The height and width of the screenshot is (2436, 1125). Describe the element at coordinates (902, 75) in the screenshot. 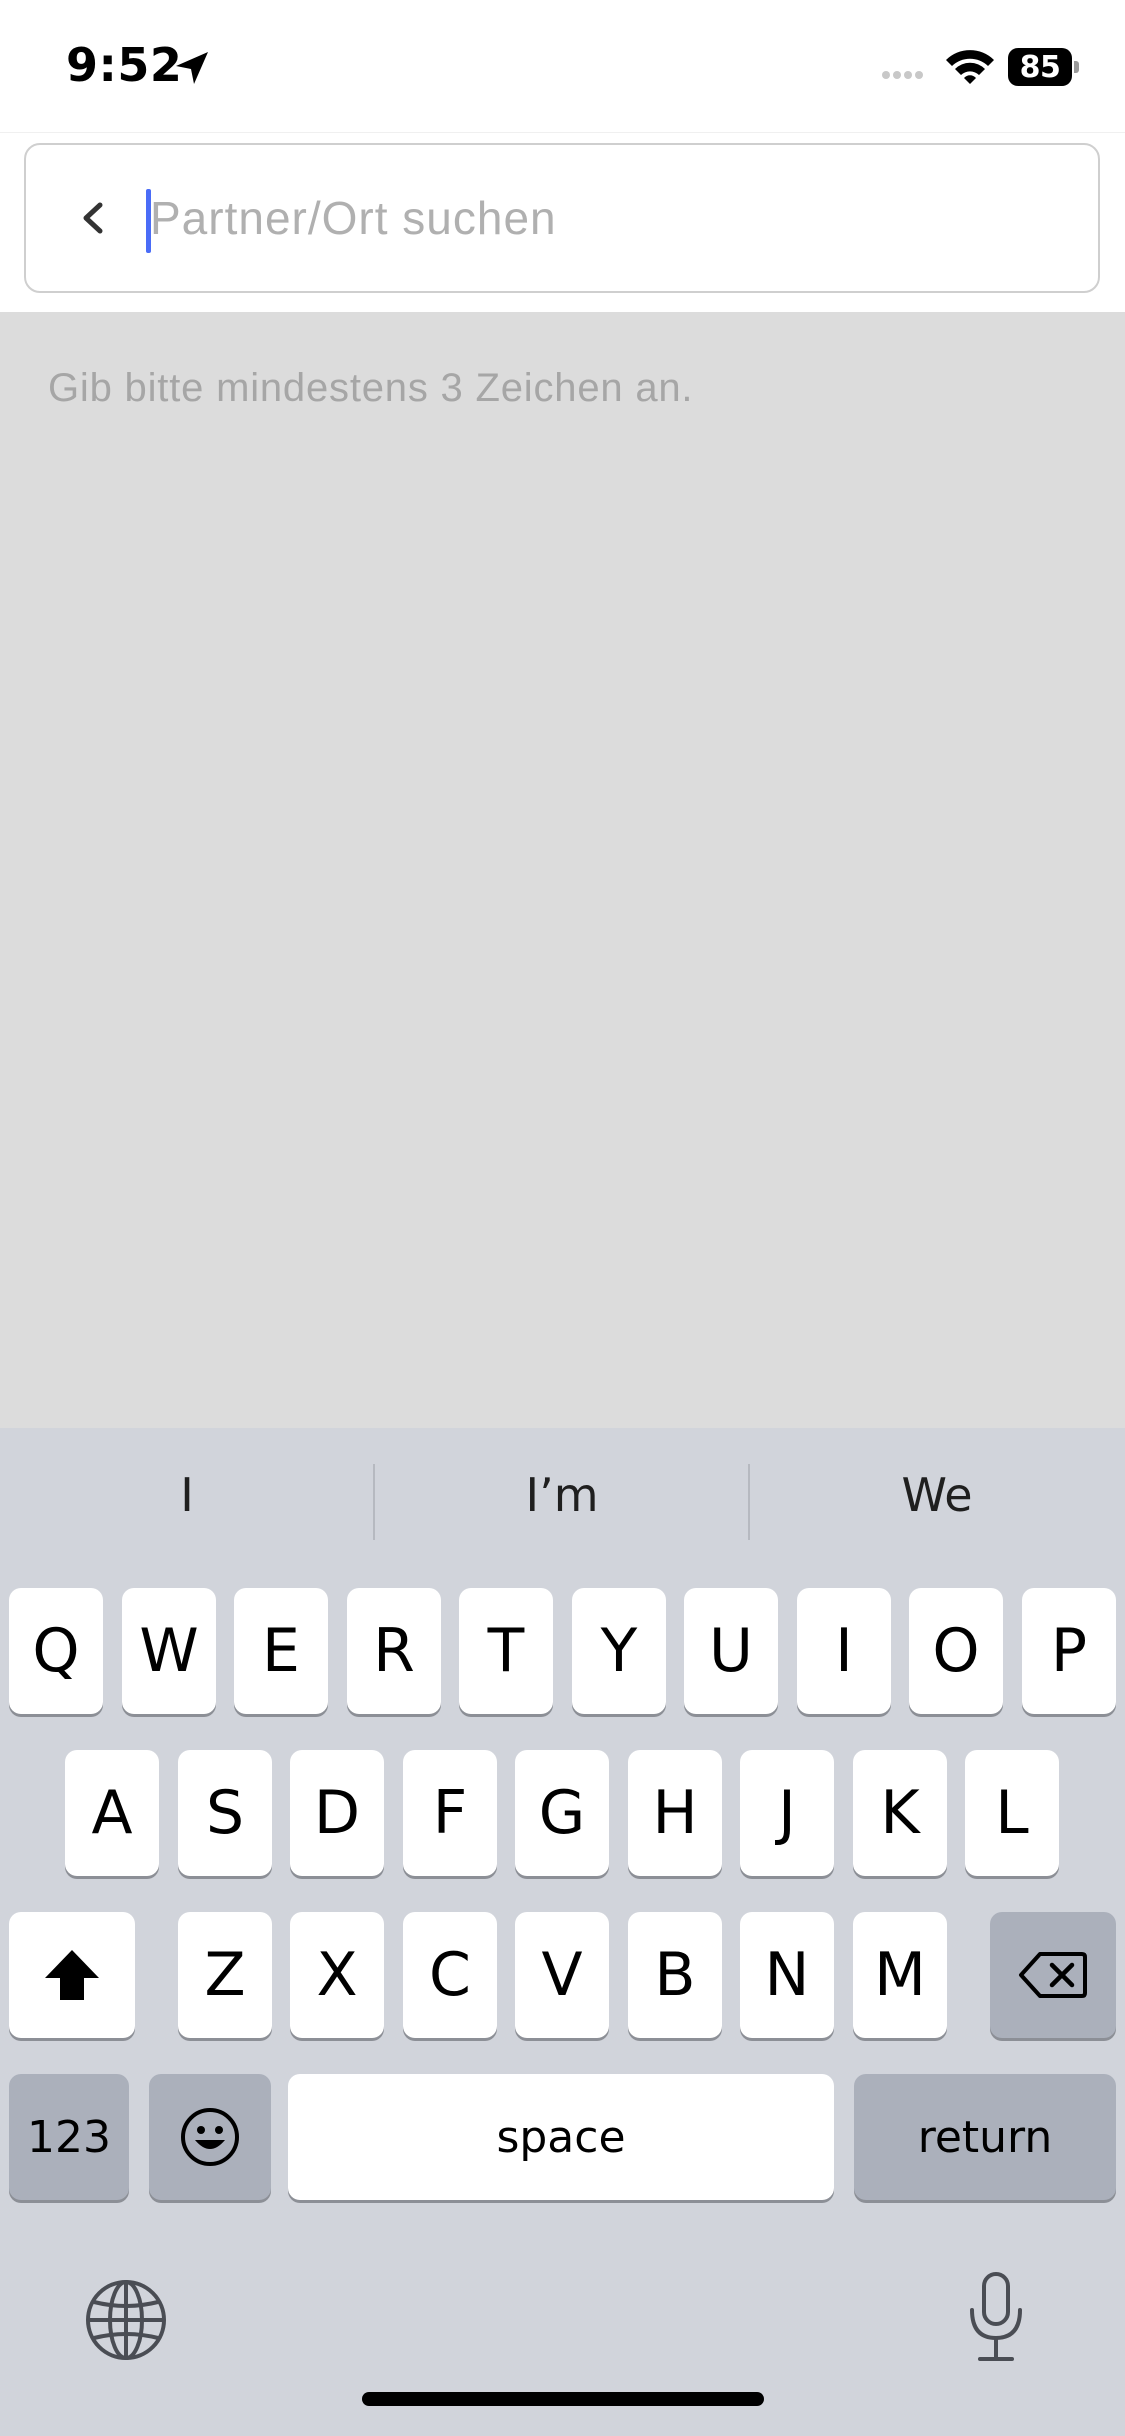

I see `cellular-signal-icon` at that location.